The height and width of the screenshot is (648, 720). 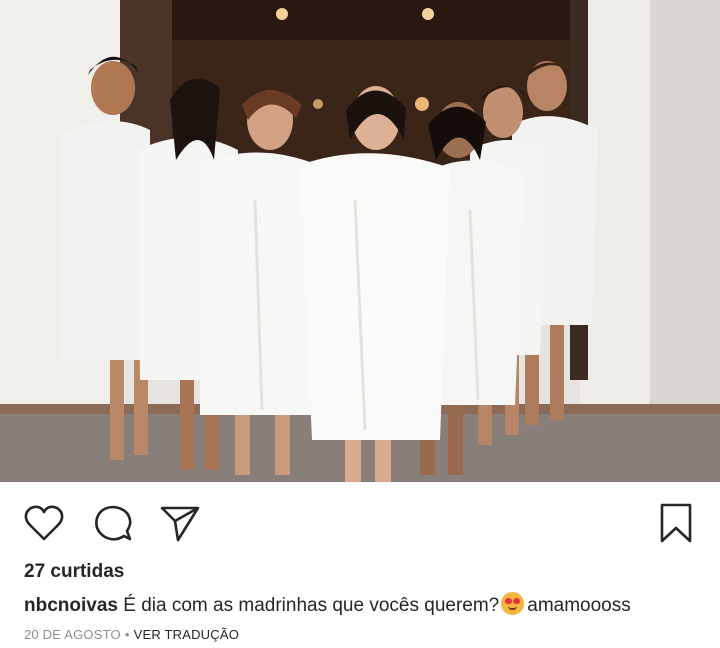 What do you see at coordinates (186, 634) in the screenshot?
I see `see-translation-link: VER TRADUÇÃO` at bounding box center [186, 634].